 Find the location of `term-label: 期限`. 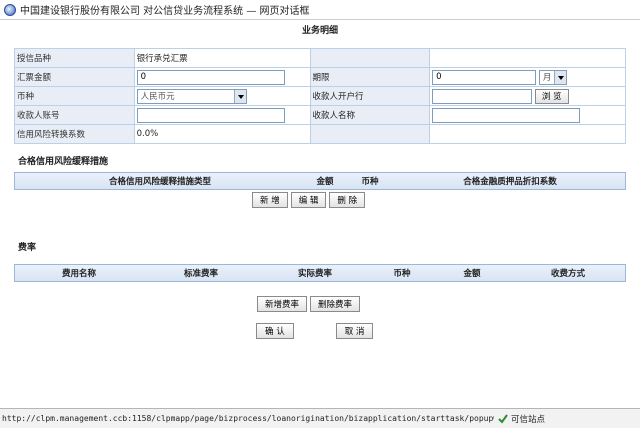

term-label: 期限 is located at coordinates (370, 77).